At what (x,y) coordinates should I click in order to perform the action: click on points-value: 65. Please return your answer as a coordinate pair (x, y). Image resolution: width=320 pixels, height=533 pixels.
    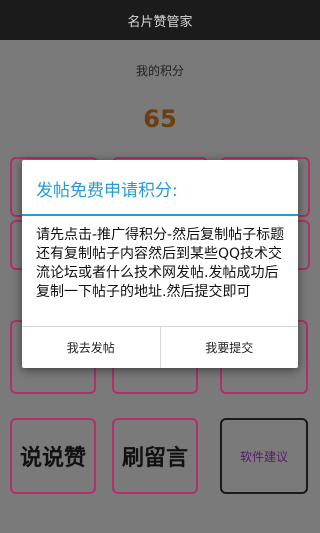
    Looking at the image, I should click on (160, 119).